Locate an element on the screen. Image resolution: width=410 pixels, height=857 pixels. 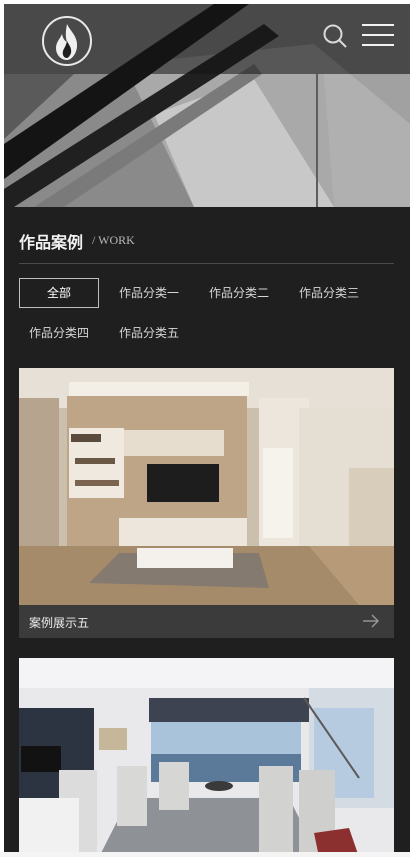
bottom-strip is located at coordinates (205, 854).